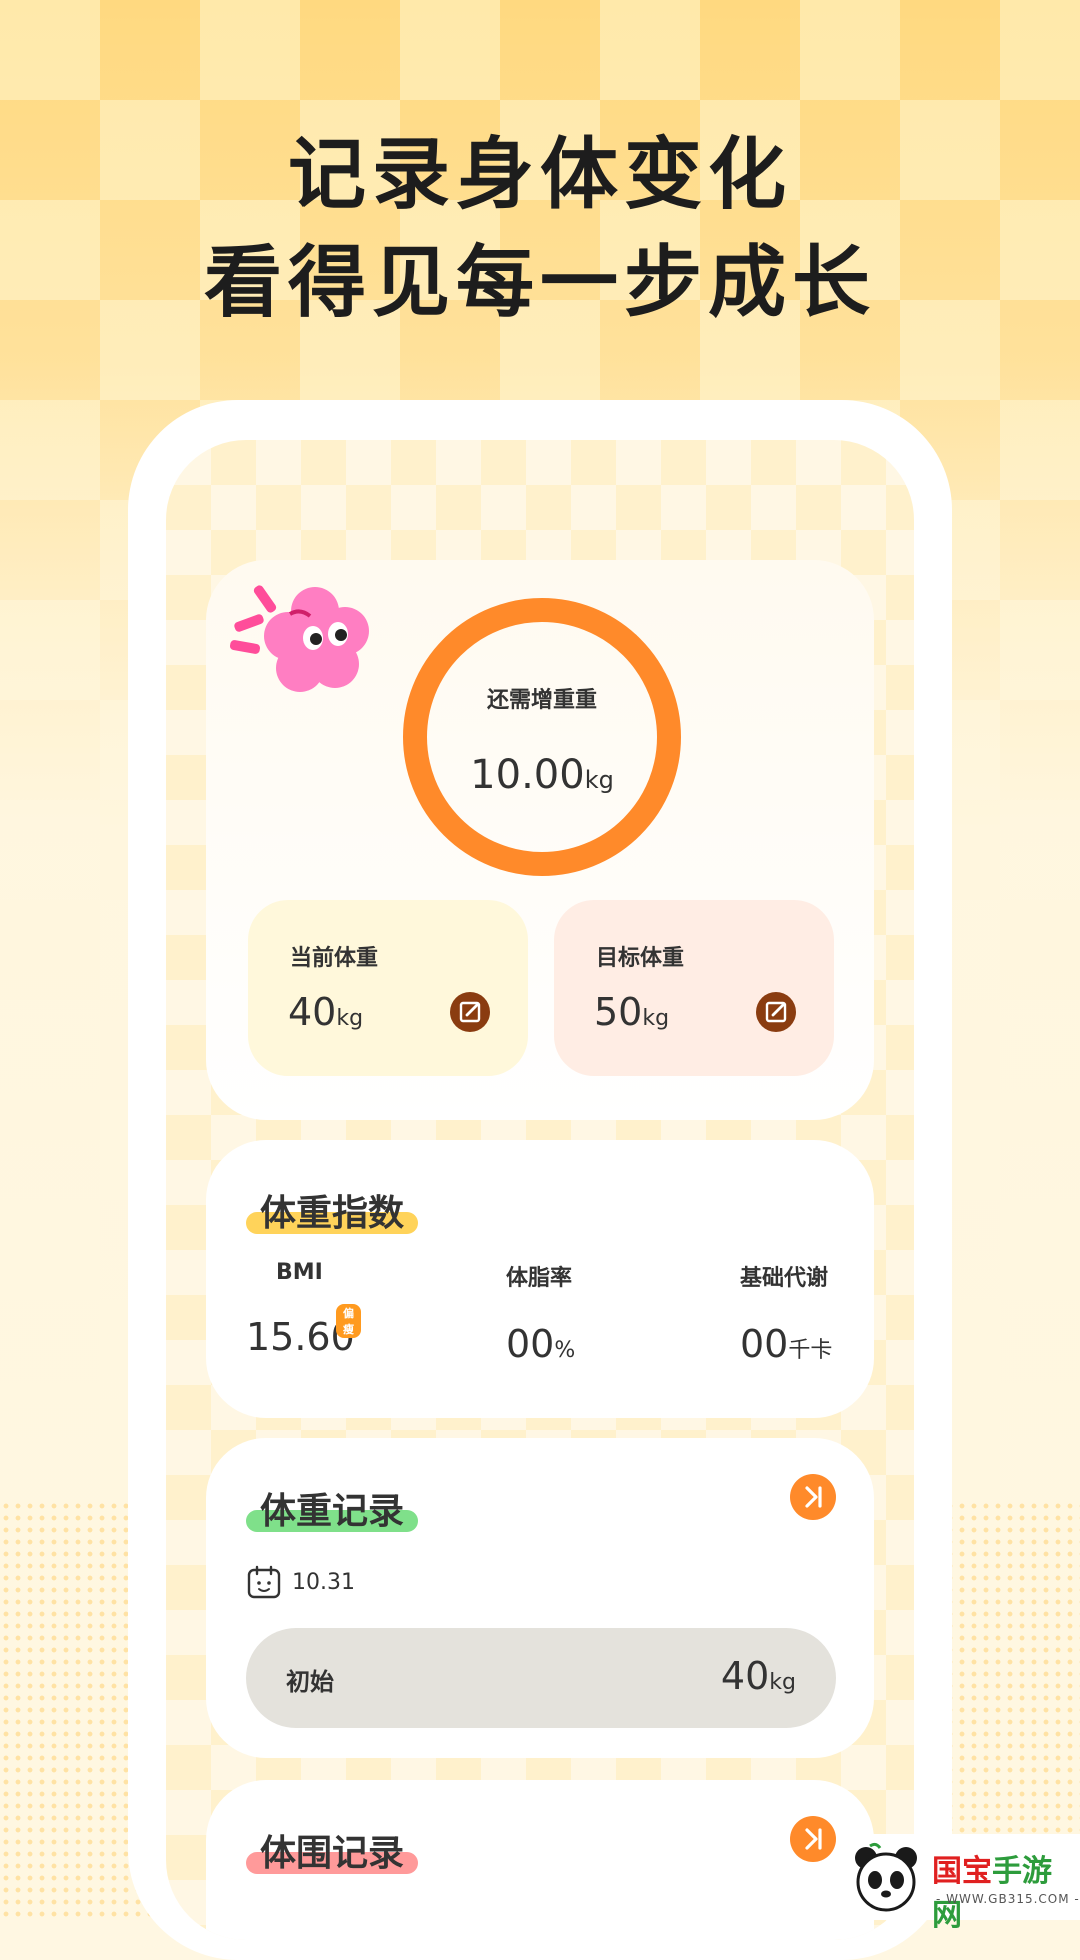  What do you see at coordinates (786, 1344) in the screenshot?
I see `bmr-value: 00千卡` at bounding box center [786, 1344].